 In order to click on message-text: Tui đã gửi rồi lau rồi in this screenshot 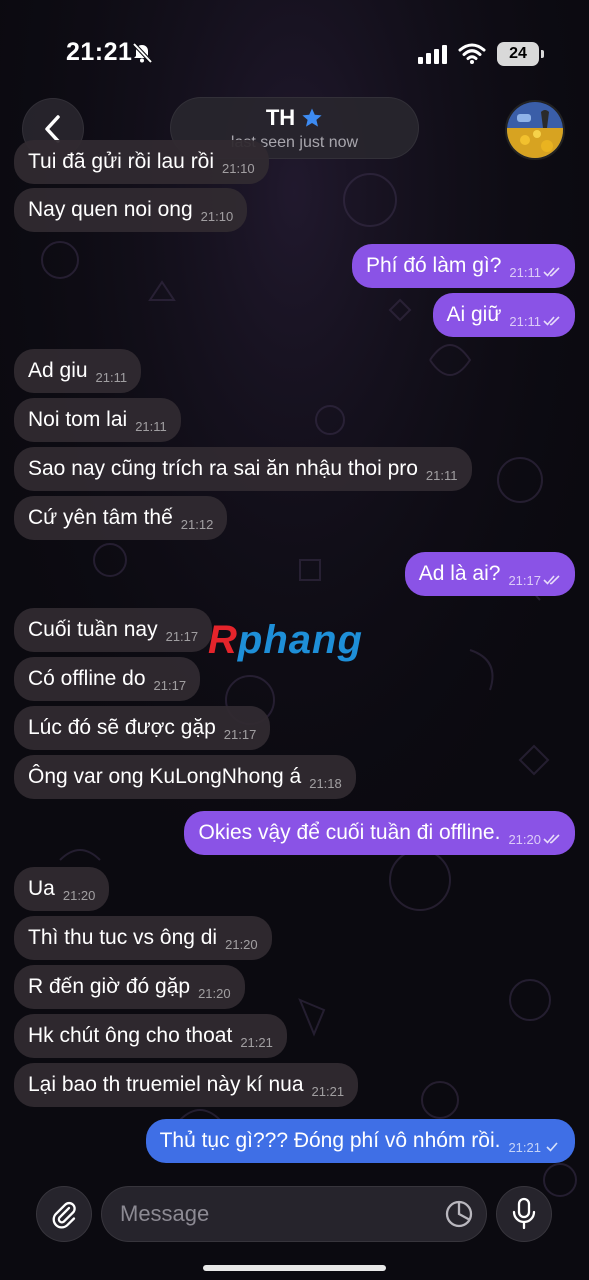, I will do `click(121, 161)`.